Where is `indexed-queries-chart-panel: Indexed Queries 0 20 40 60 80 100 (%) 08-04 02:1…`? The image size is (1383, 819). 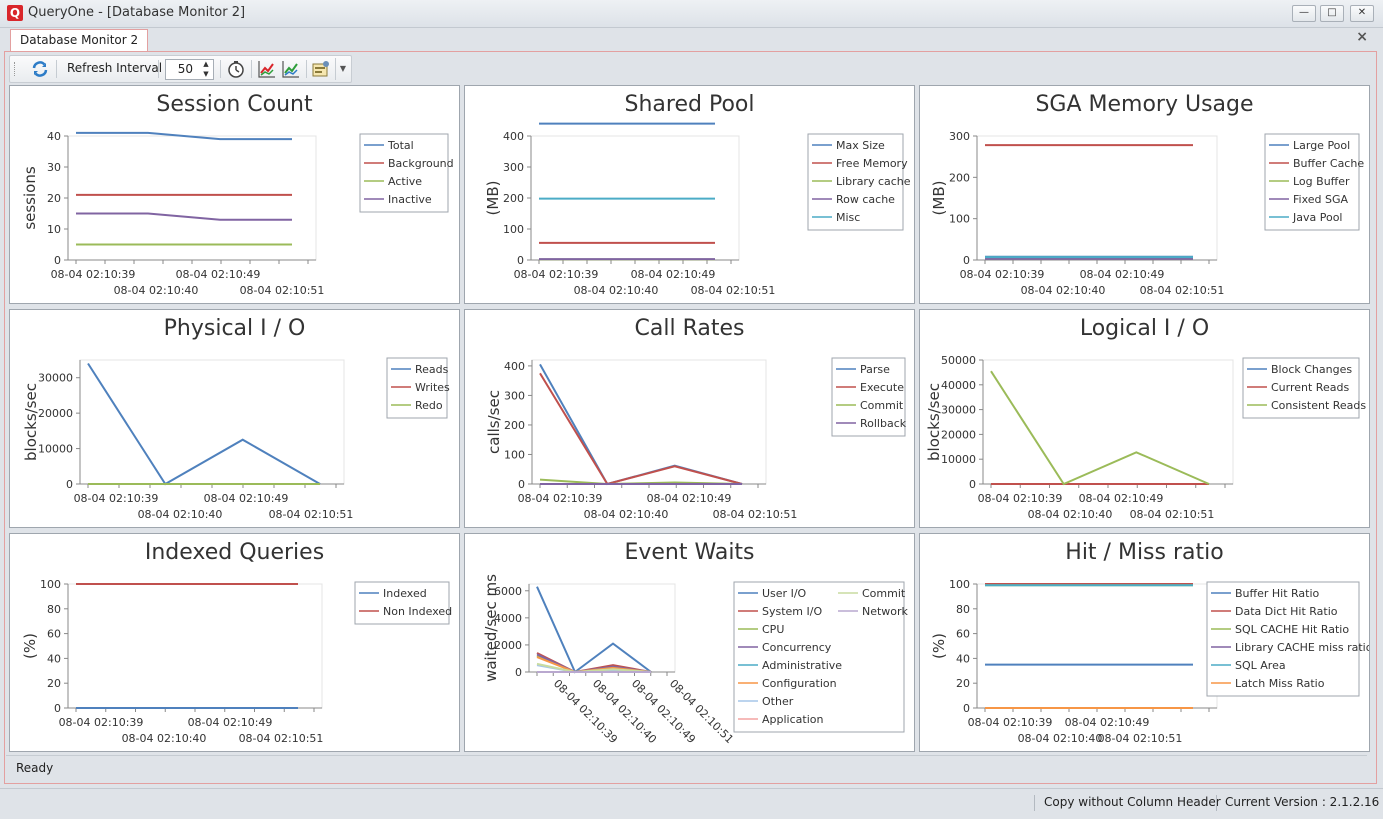
indexed-queries-chart-panel: Indexed Queries 0 20 40 60 80 100 (%) 08-04 02:1… is located at coordinates (234, 642).